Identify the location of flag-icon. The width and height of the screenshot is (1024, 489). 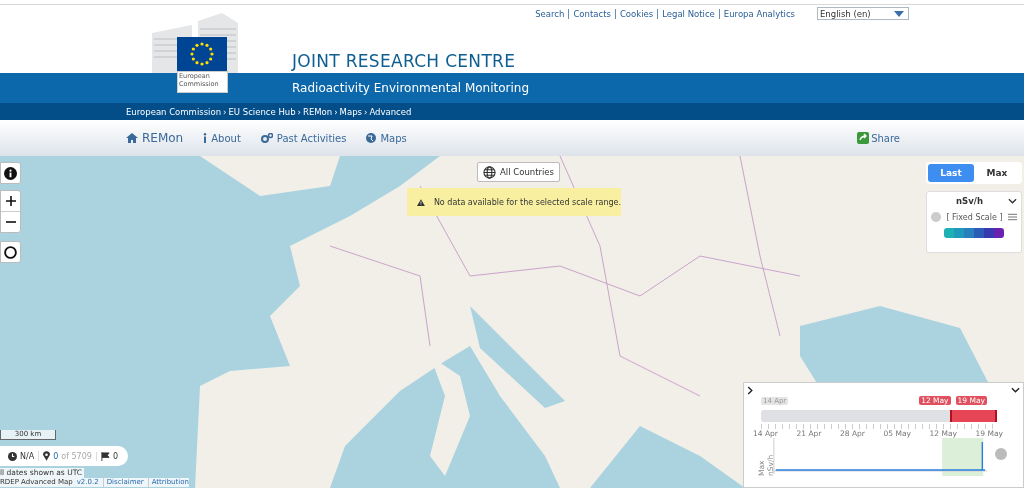
(105, 456).